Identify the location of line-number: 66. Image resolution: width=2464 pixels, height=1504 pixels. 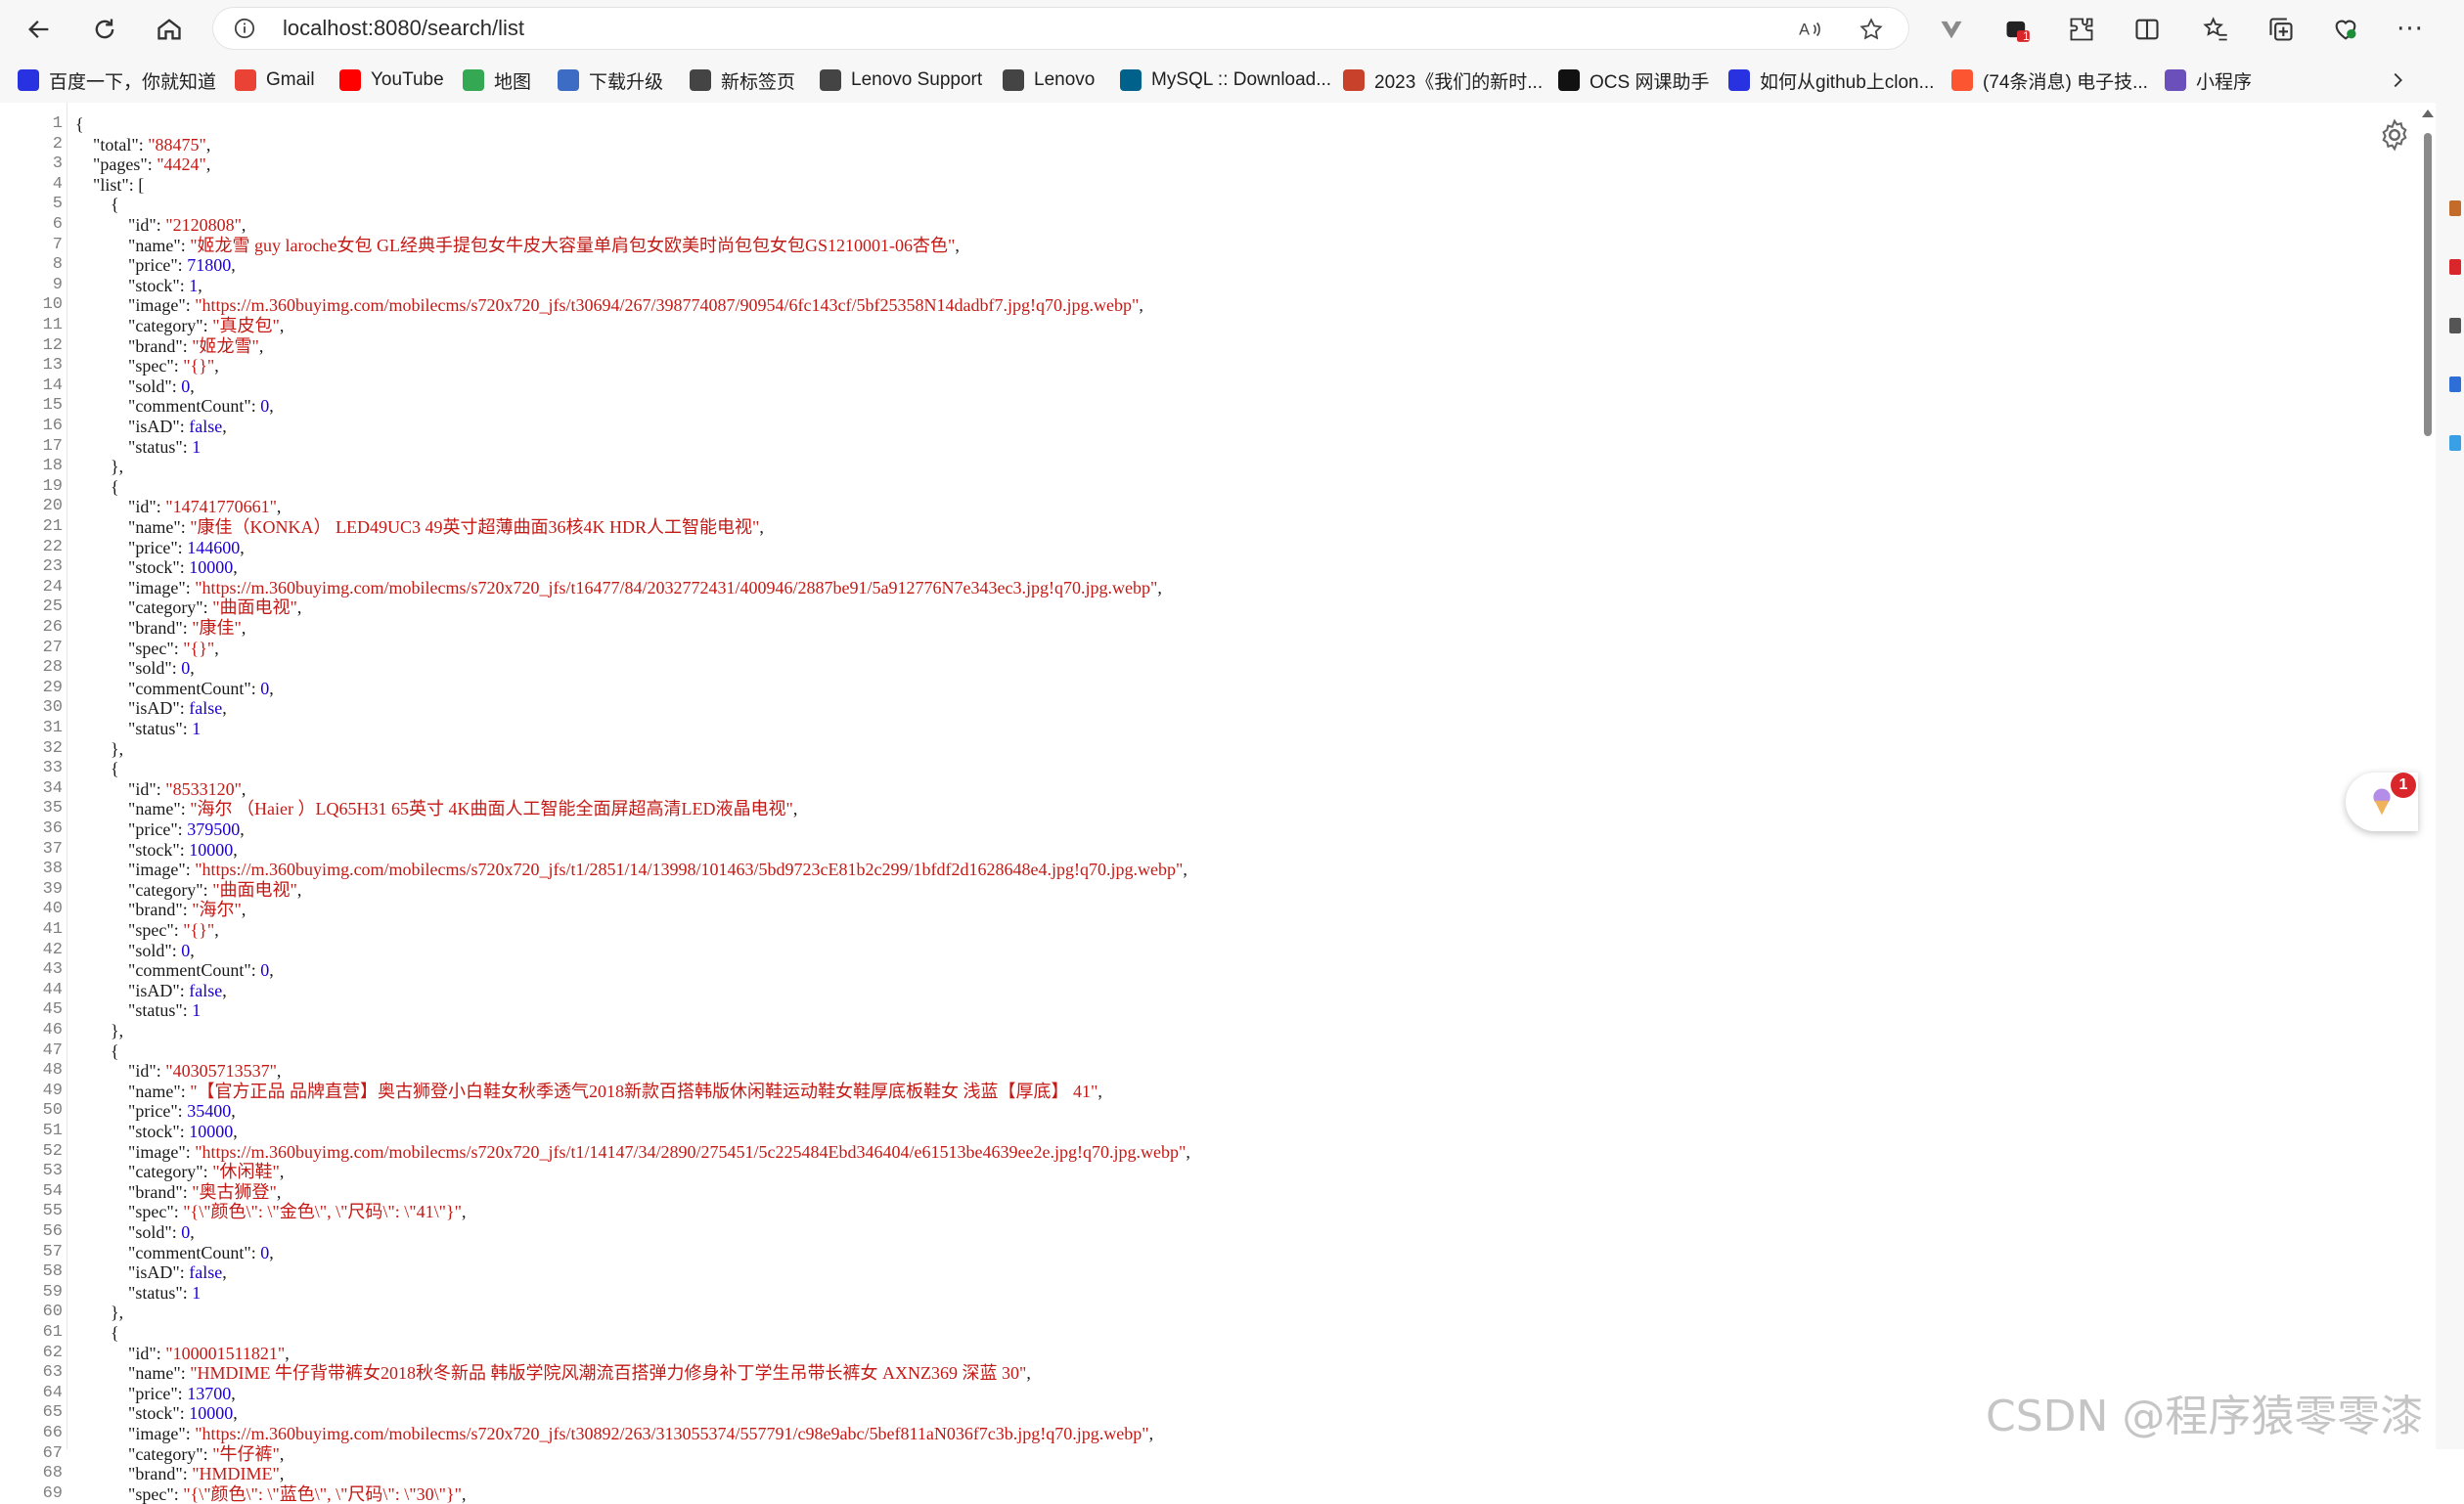
(52, 1433).